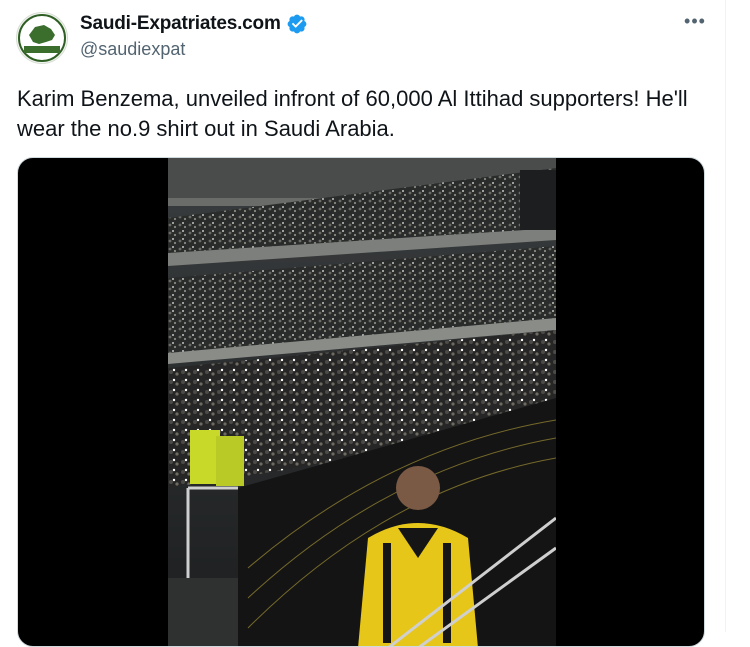 The image size is (750, 647). Describe the element at coordinates (297, 24) in the screenshot. I see `verified-badge-icon` at that location.